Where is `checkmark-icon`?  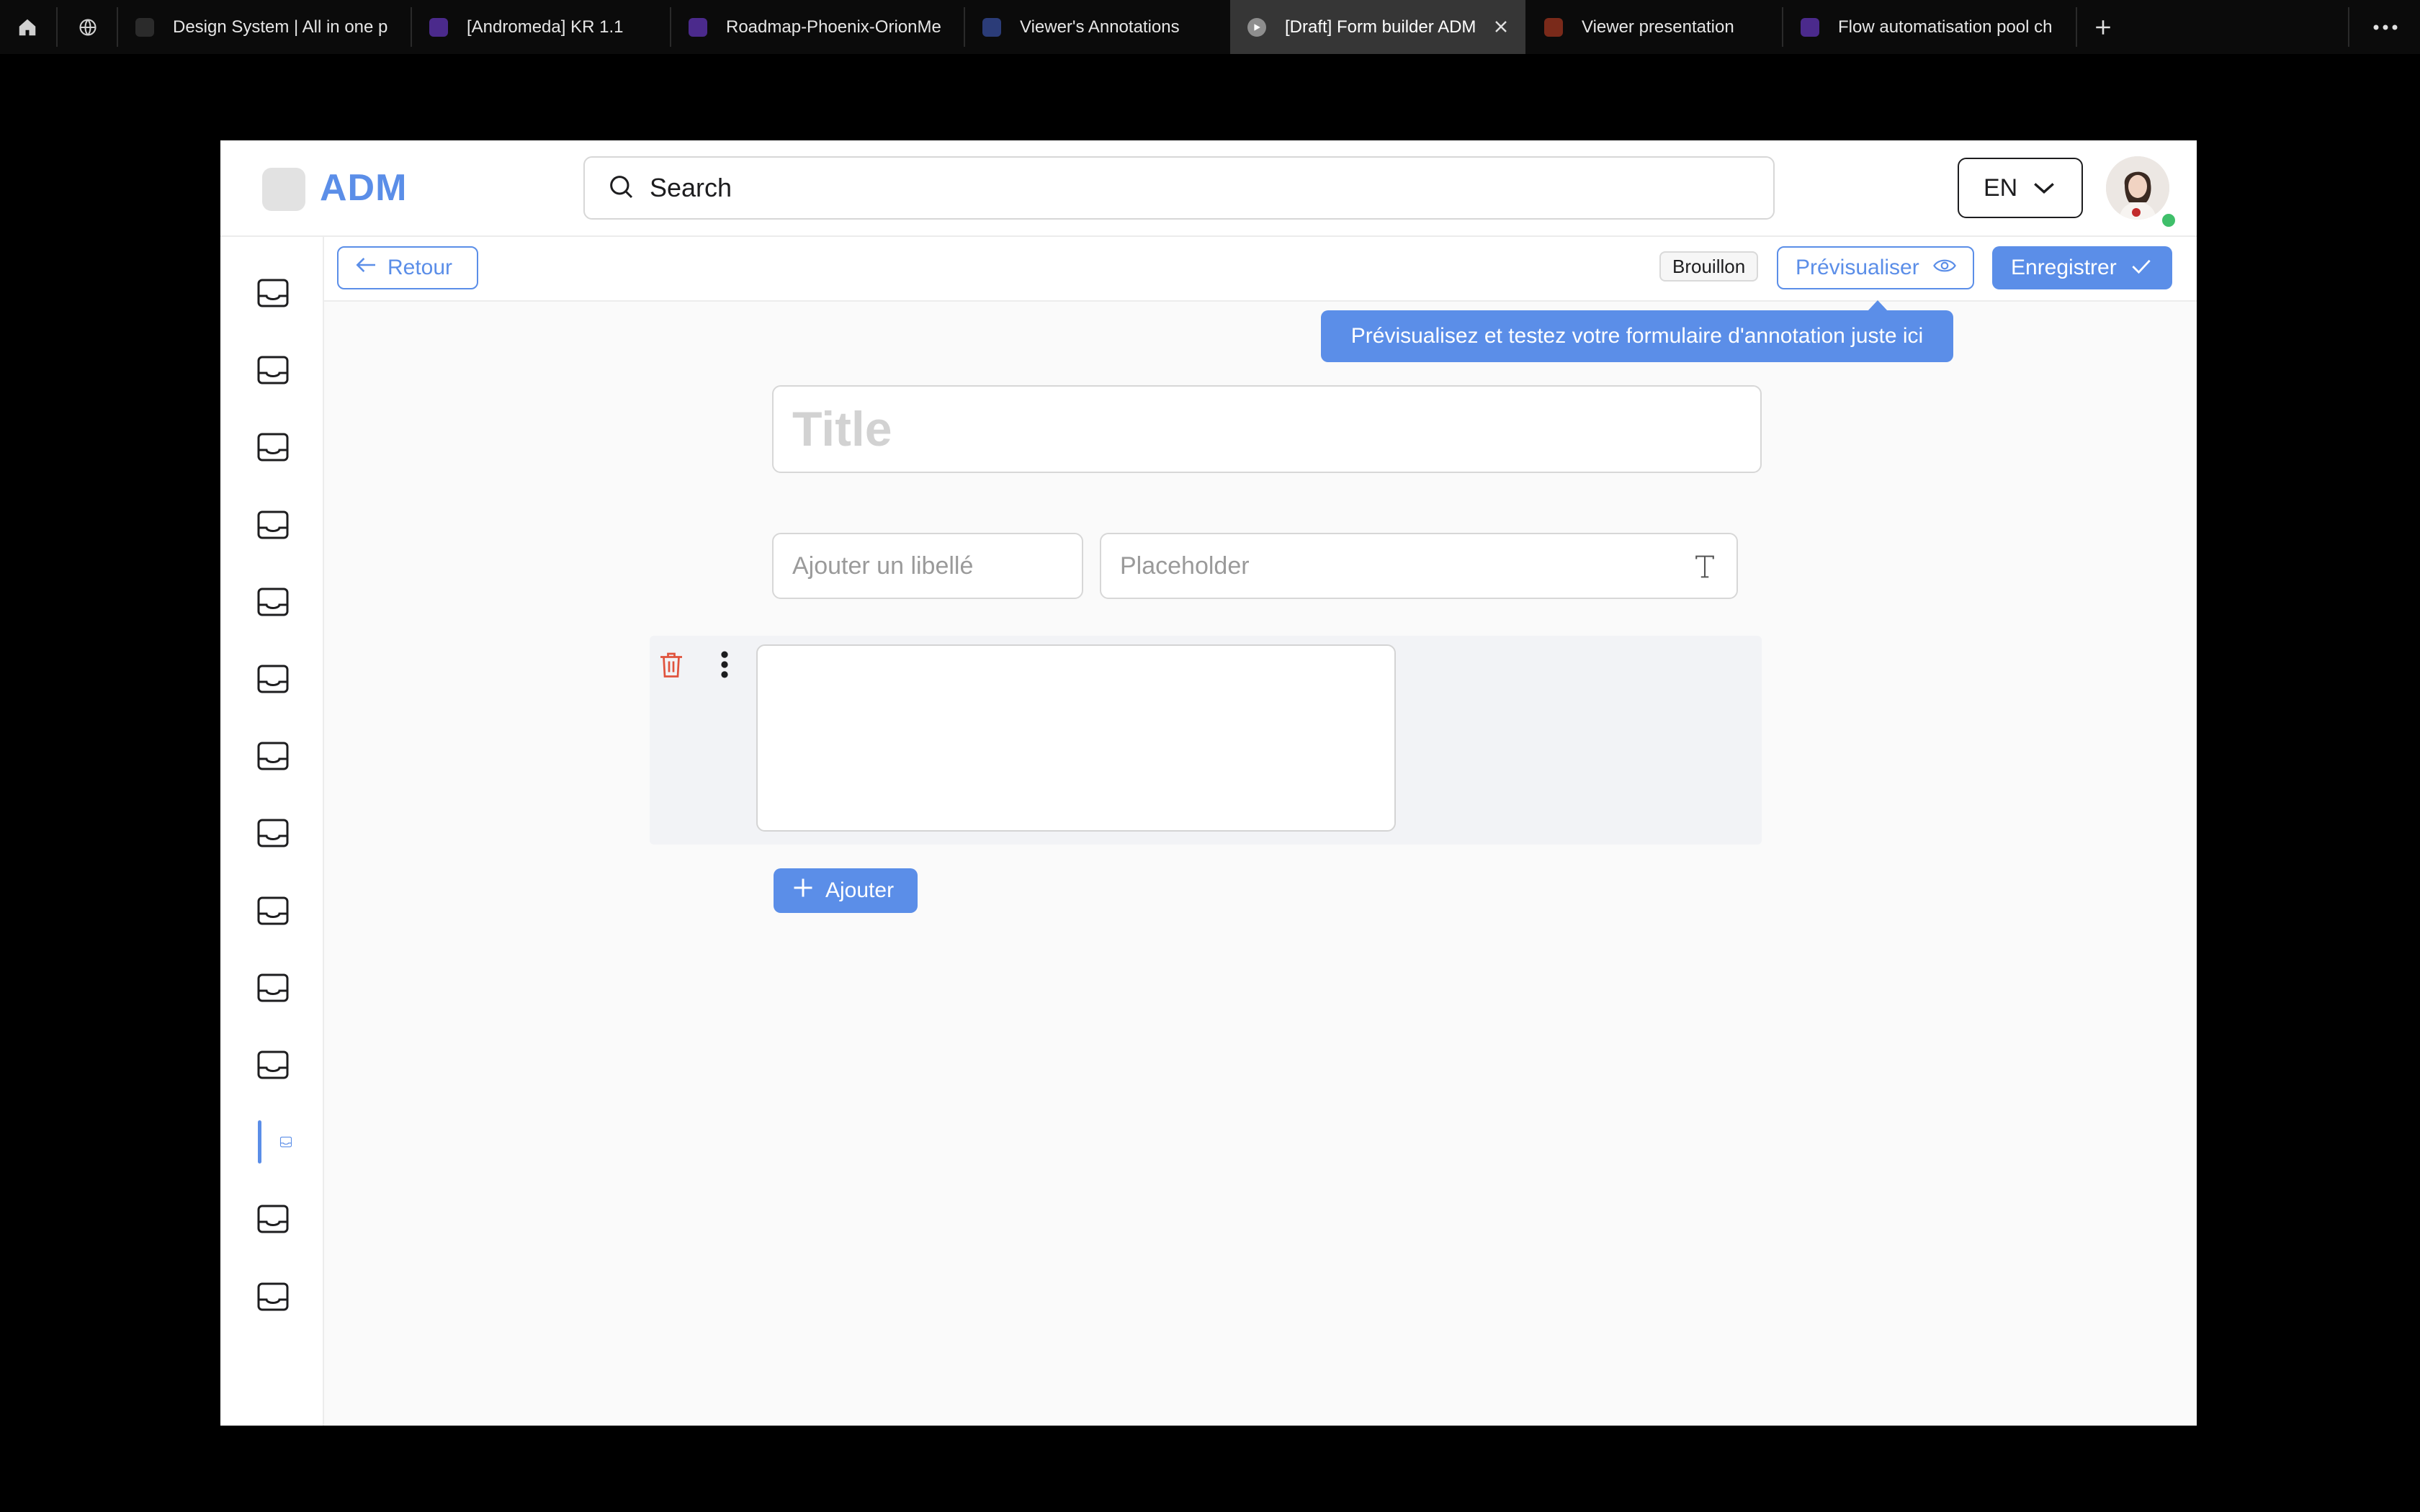
checkmark-icon is located at coordinates (2141, 268).